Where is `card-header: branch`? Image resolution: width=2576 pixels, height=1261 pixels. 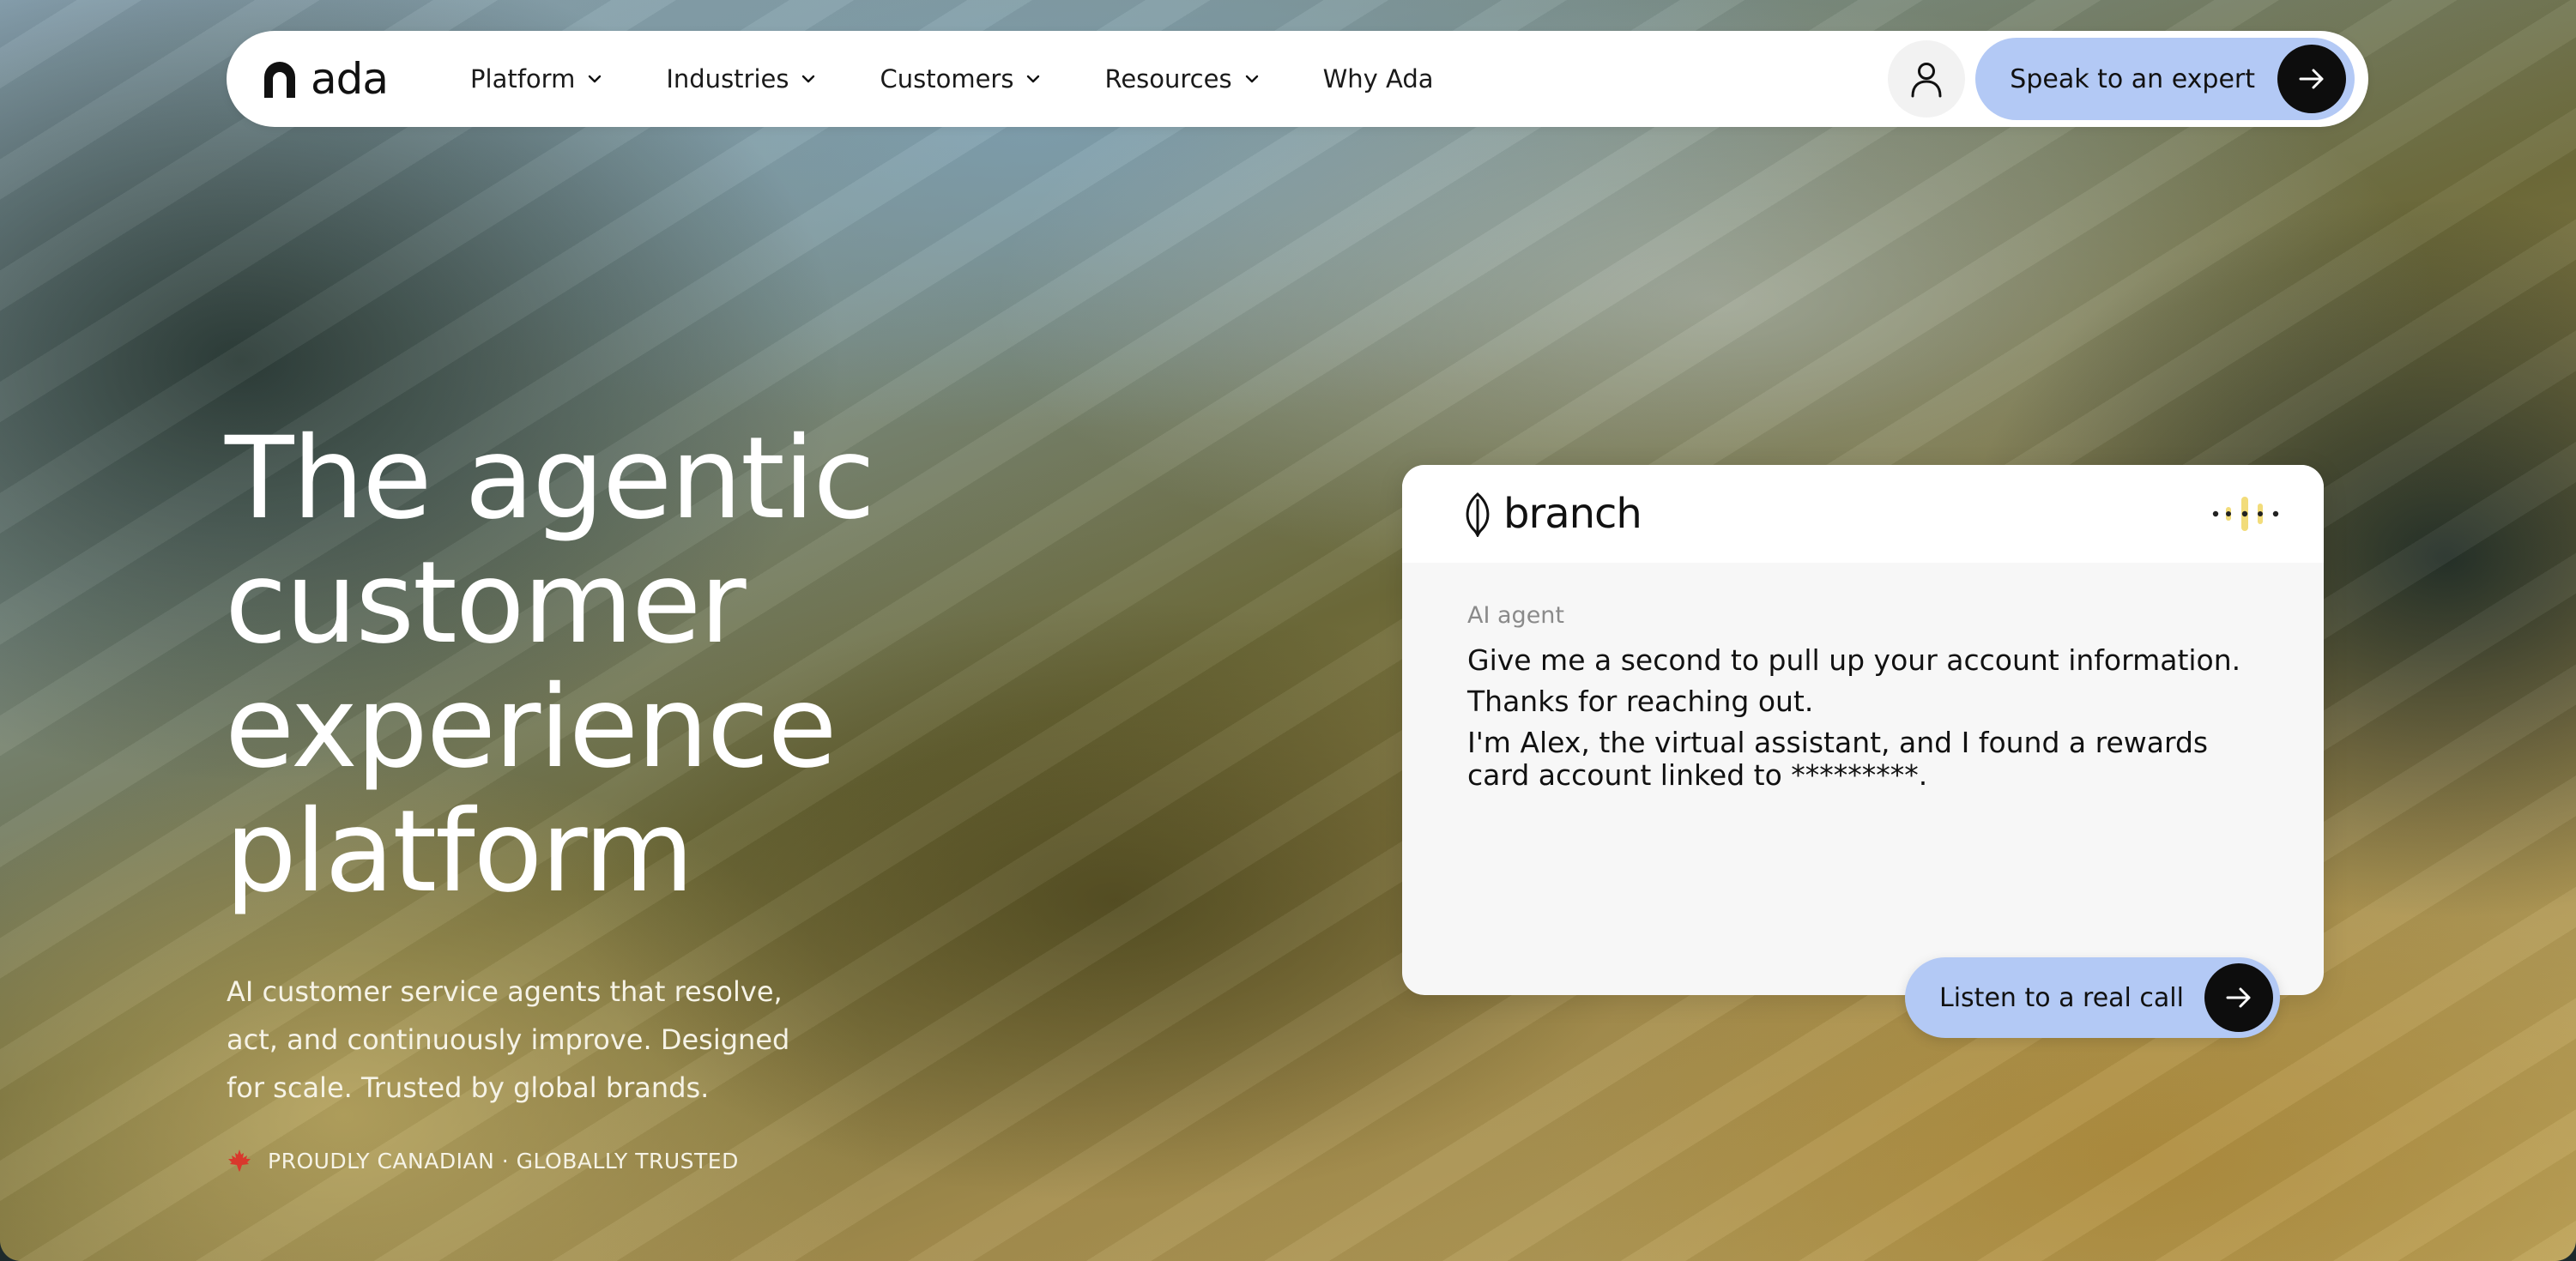
card-header: branch is located at coordinates (1863, 514).